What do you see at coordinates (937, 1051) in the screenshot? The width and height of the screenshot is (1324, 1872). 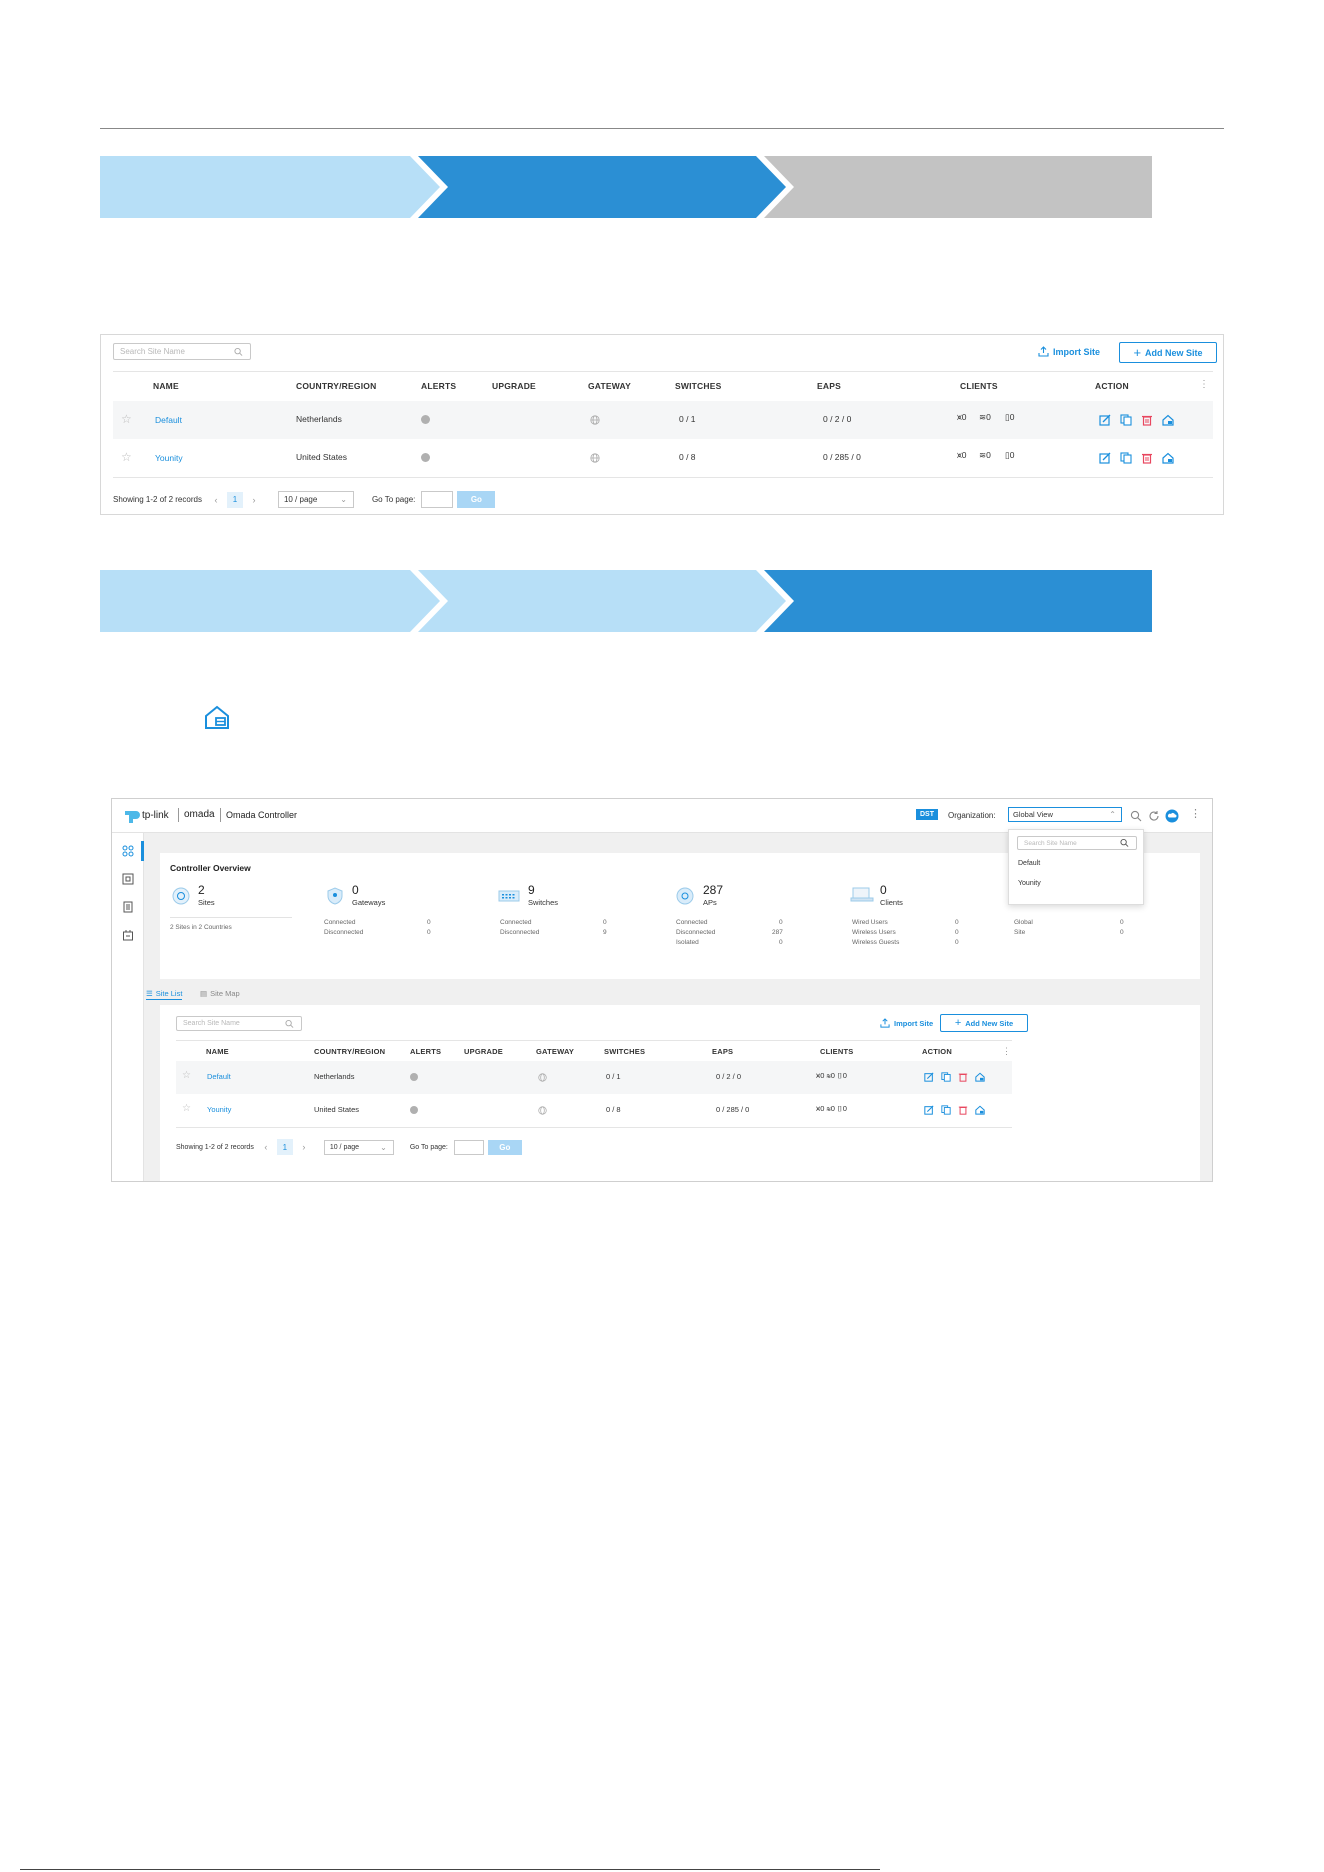 I see `col-action: ACTION` at bounding box center [937, 1051].